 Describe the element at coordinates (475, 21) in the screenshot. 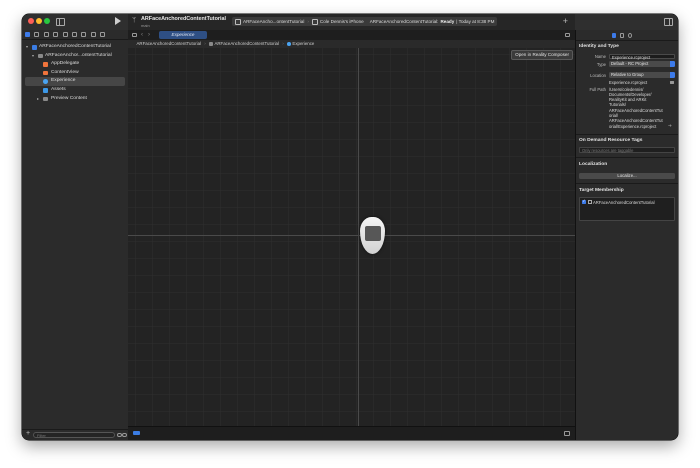

I see `status-time: | Today at 8:38 PM` at that location.